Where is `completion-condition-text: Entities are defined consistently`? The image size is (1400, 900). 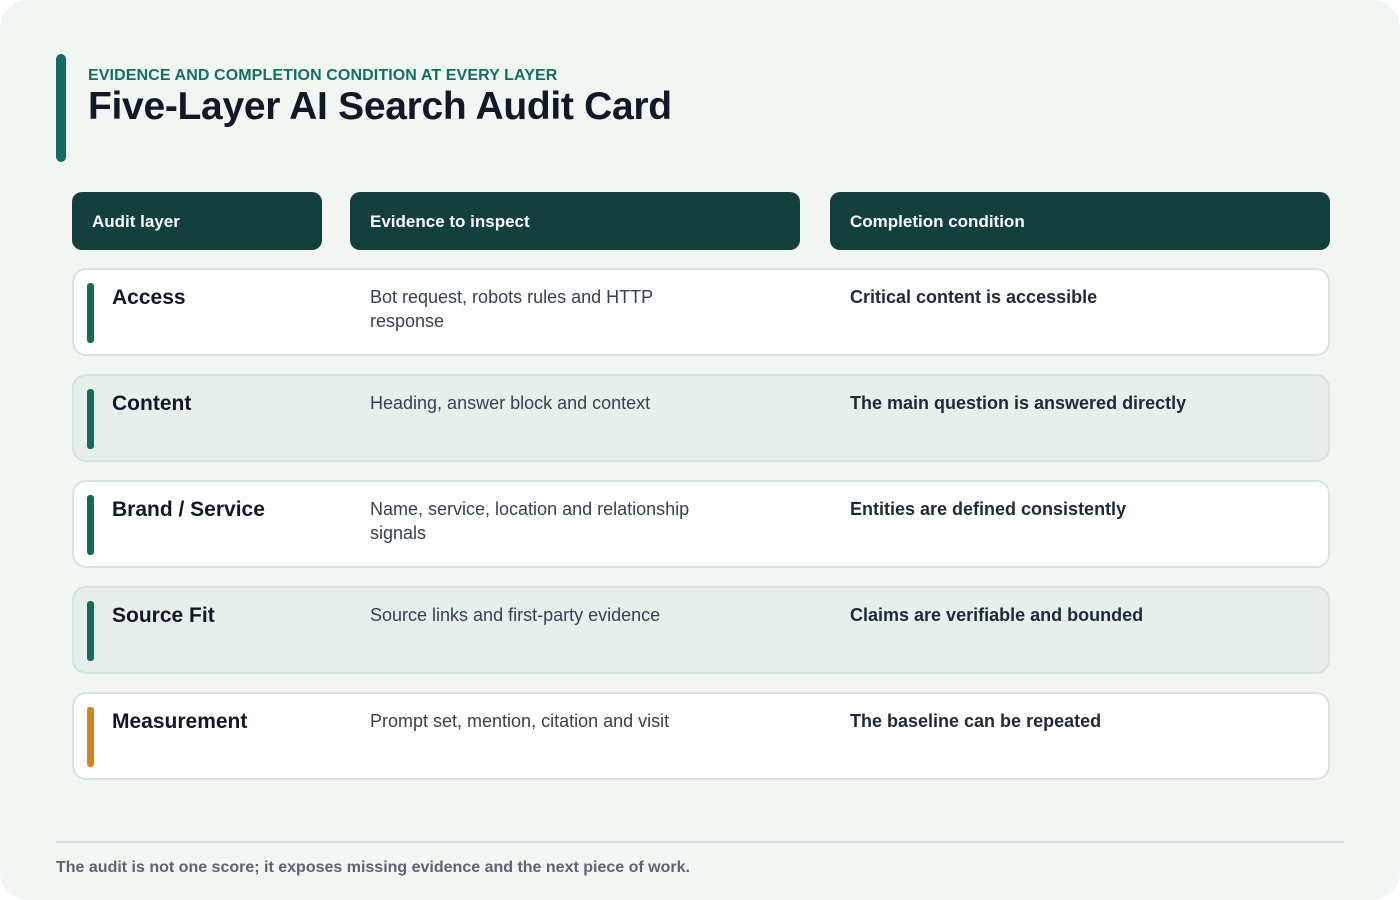
completion-condition-text: Entities are defined consistently is located at coordinates (988, 509).